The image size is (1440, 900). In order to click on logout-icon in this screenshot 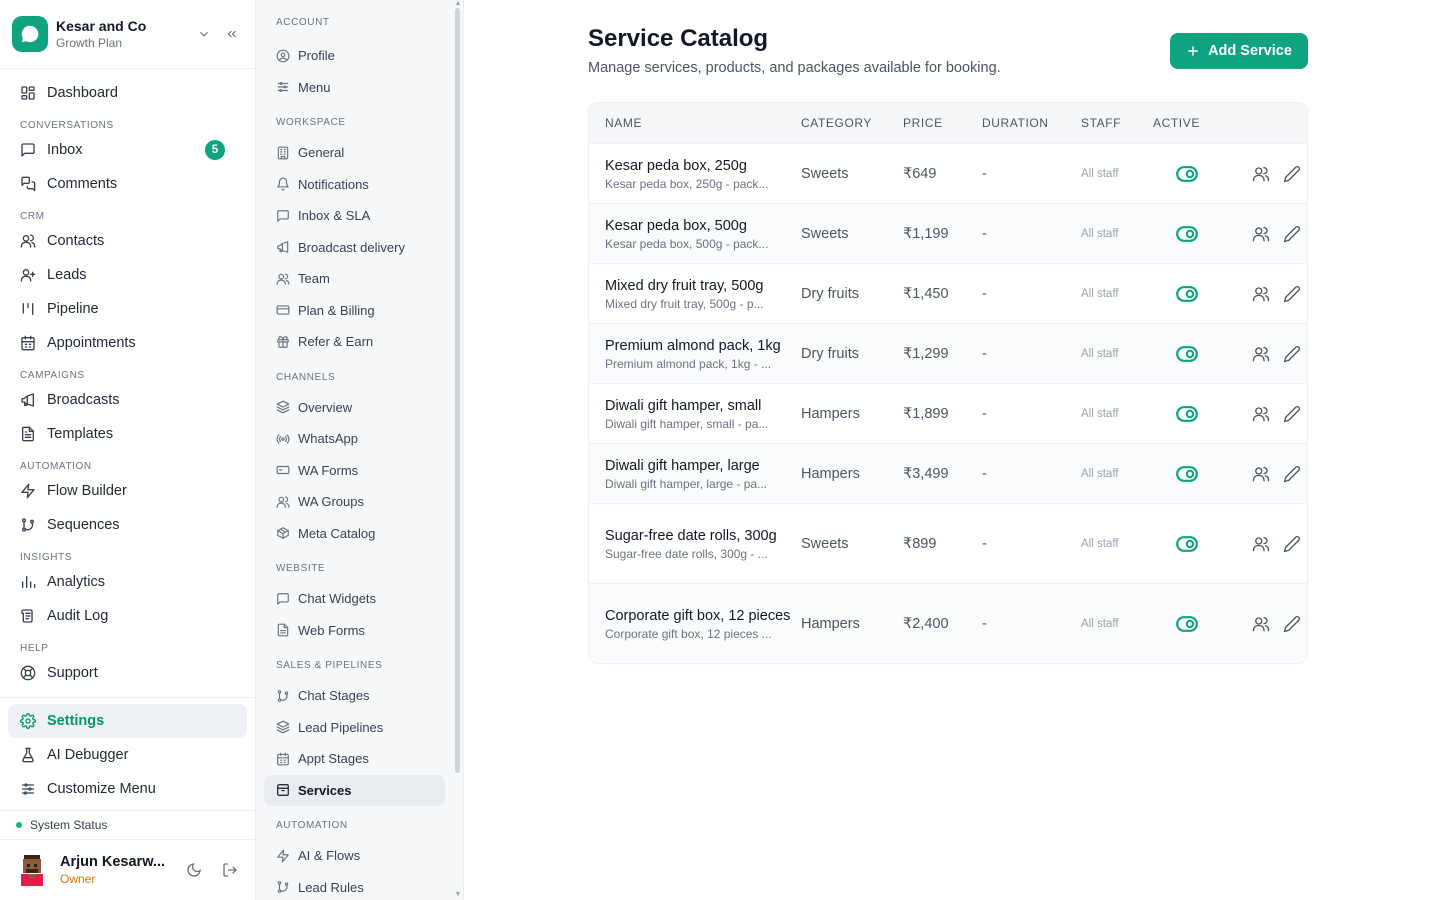, I will do `click(230, 870)`.